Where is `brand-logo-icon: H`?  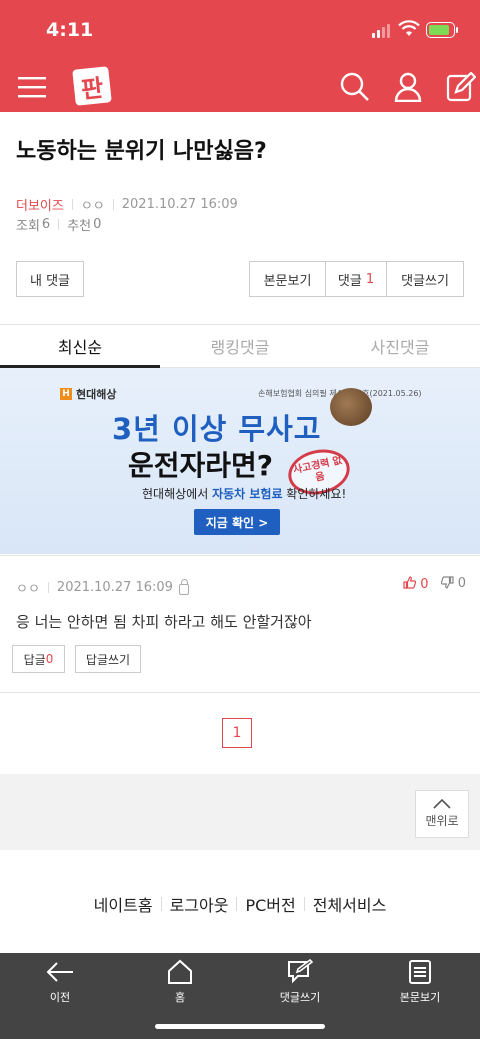 brand-logo-icon: H is located at coordinates (66, 394).